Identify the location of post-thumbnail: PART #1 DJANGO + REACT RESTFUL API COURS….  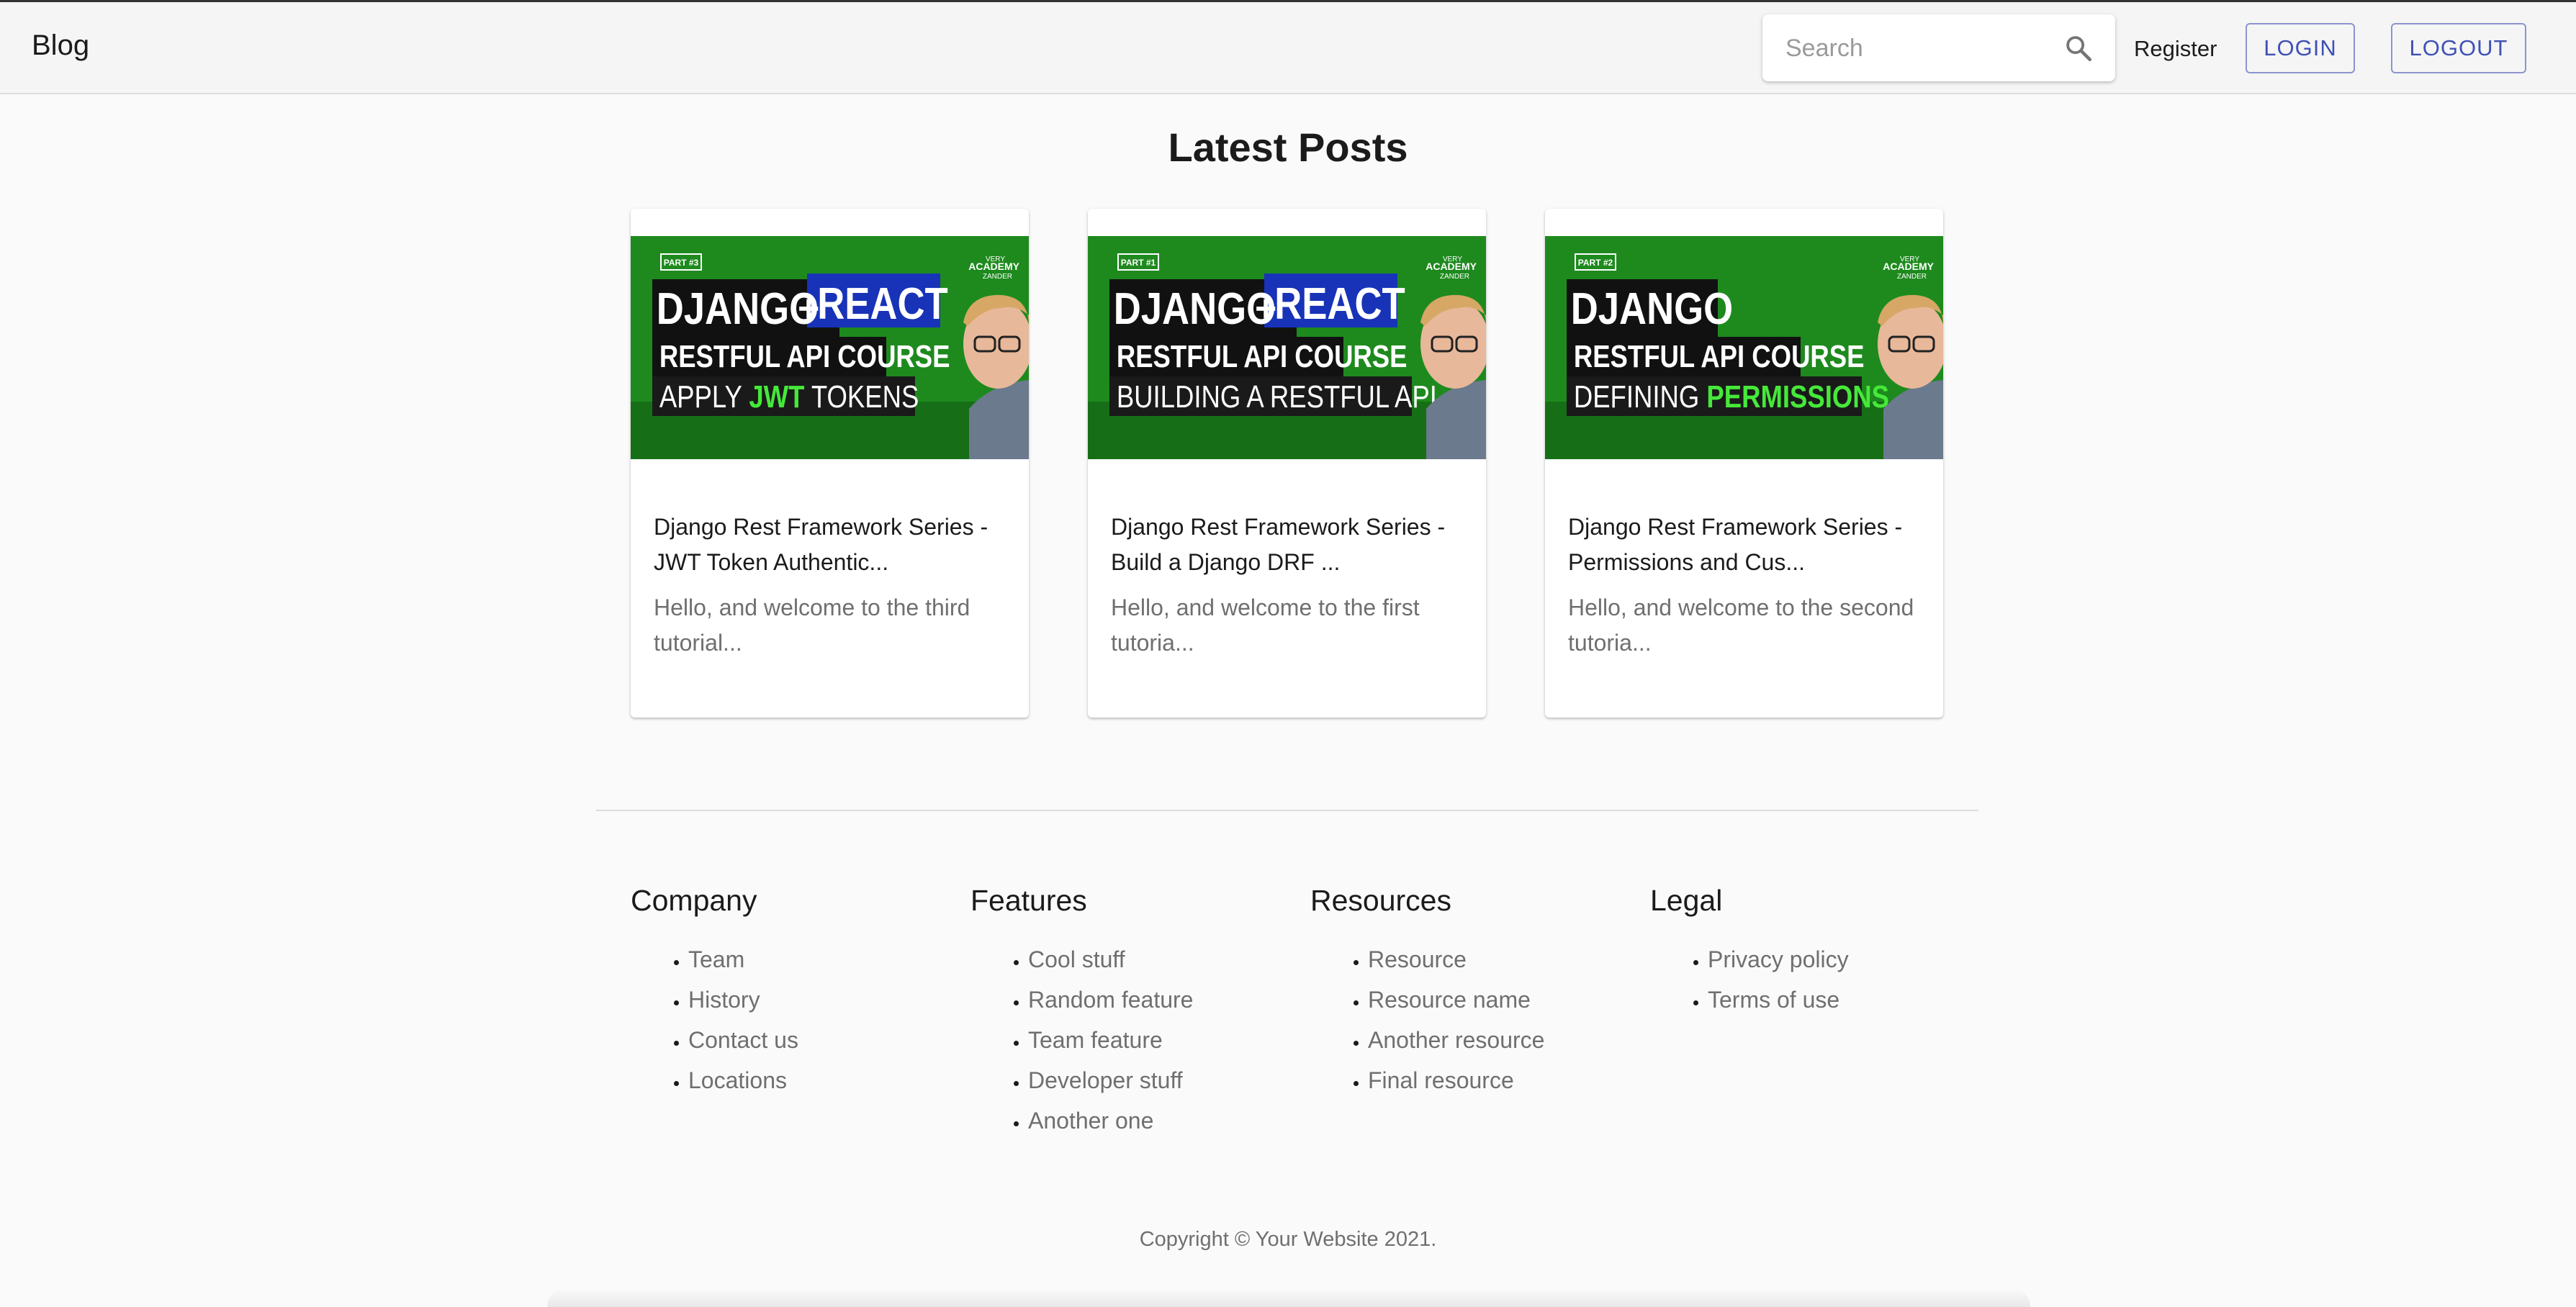
(1287, 347).